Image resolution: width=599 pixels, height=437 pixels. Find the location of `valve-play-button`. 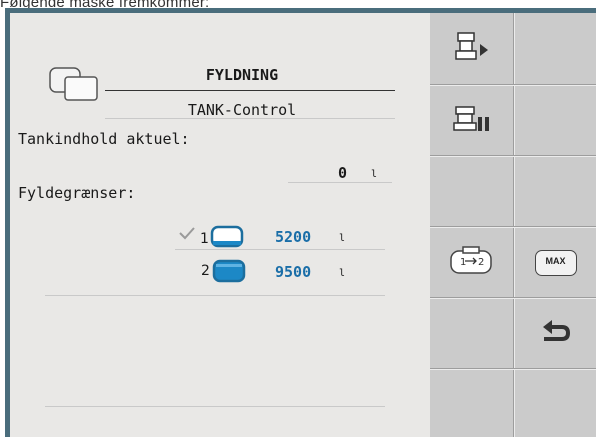

valve-play-button is located at coordinates (471, 48).